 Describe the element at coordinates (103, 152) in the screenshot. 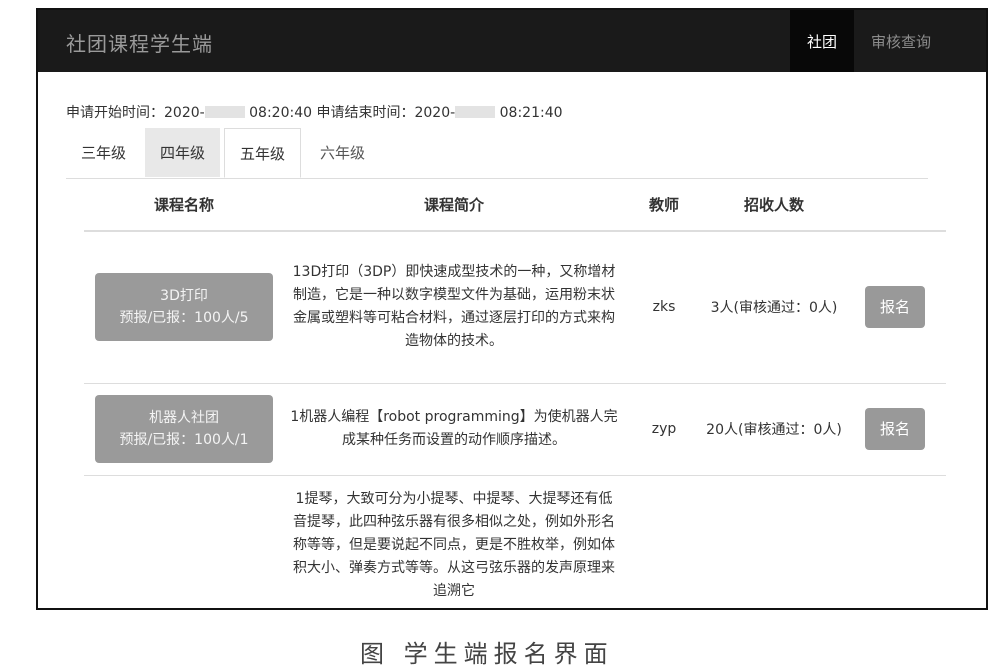

I see `tab-grade-3: 三年级` at that location.